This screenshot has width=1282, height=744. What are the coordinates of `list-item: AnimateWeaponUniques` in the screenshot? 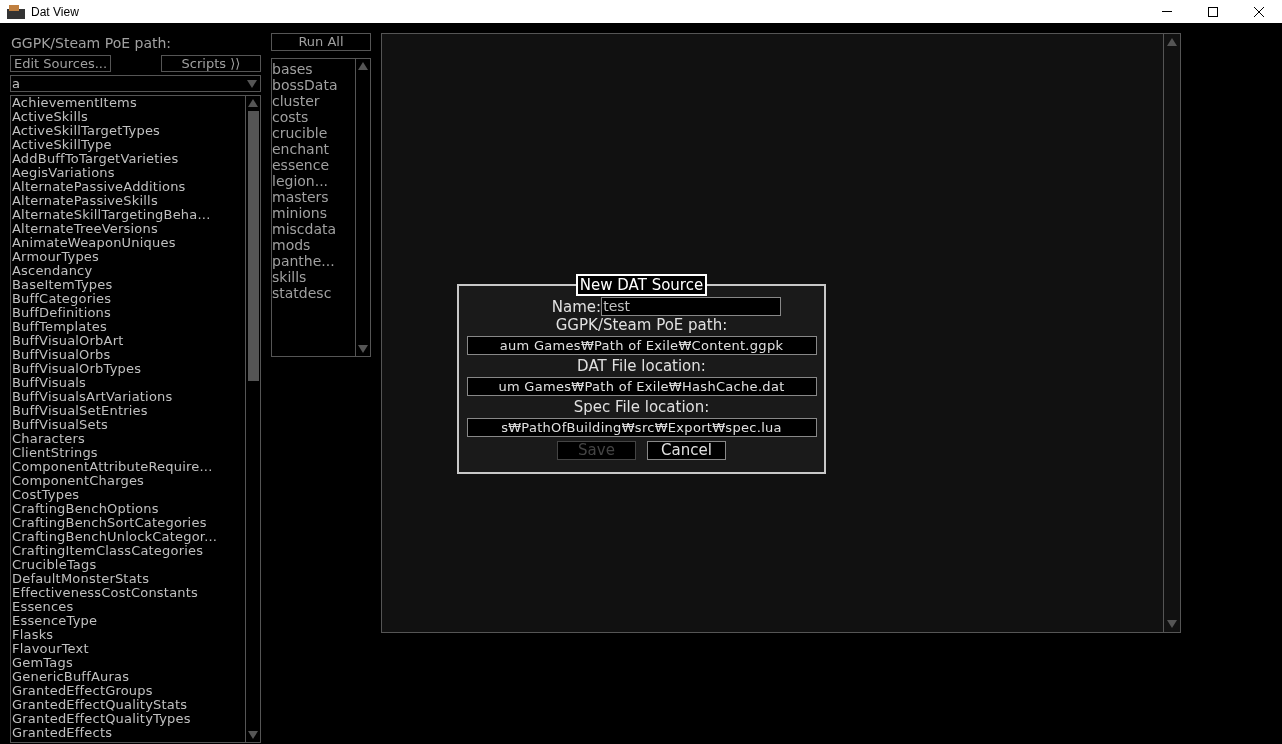 It's located at (128, 243).